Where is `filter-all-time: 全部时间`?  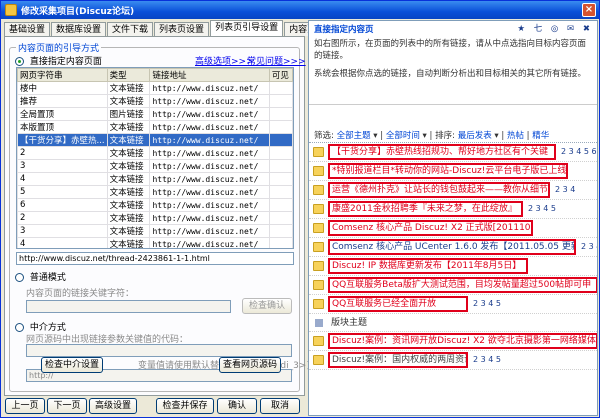 filter-all-time: 全部时间 is located at coordinates (403, 136).